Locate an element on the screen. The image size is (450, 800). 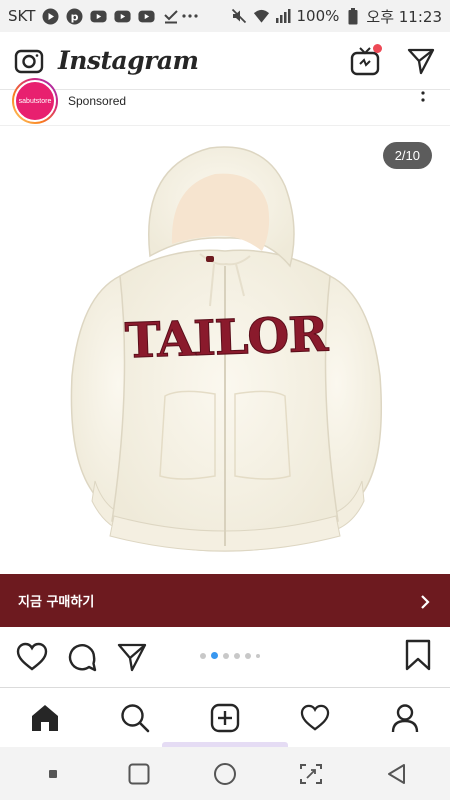
profile-icon is located at coordinates (405, 718).